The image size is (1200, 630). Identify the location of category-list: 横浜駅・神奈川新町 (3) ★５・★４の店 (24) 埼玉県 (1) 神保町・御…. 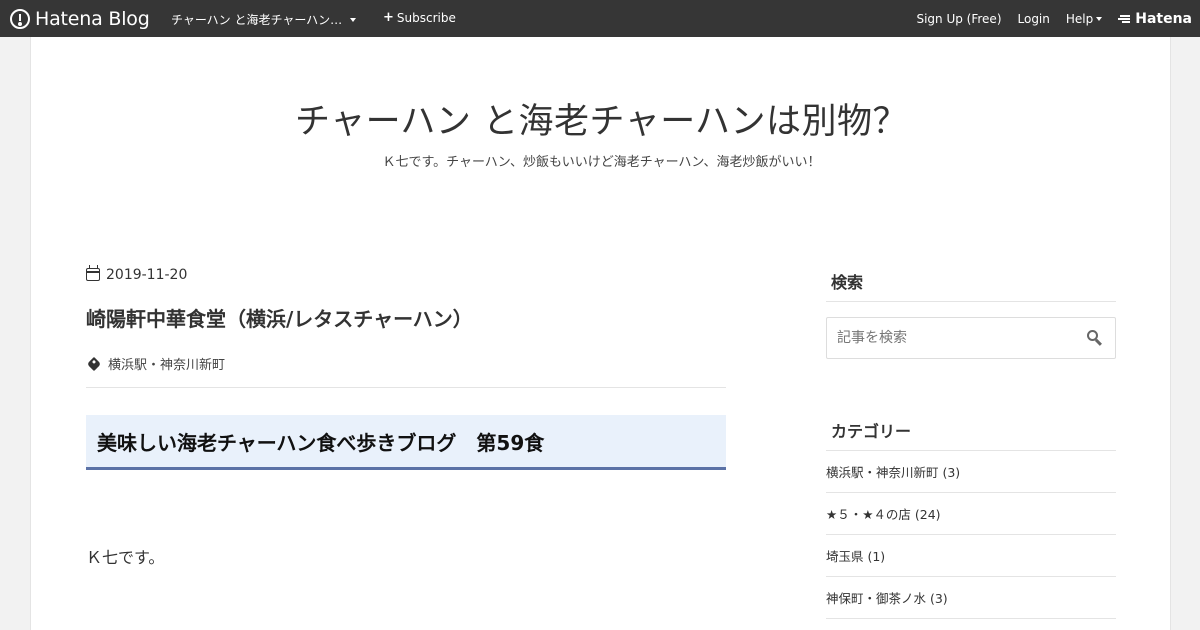
(971, 535).